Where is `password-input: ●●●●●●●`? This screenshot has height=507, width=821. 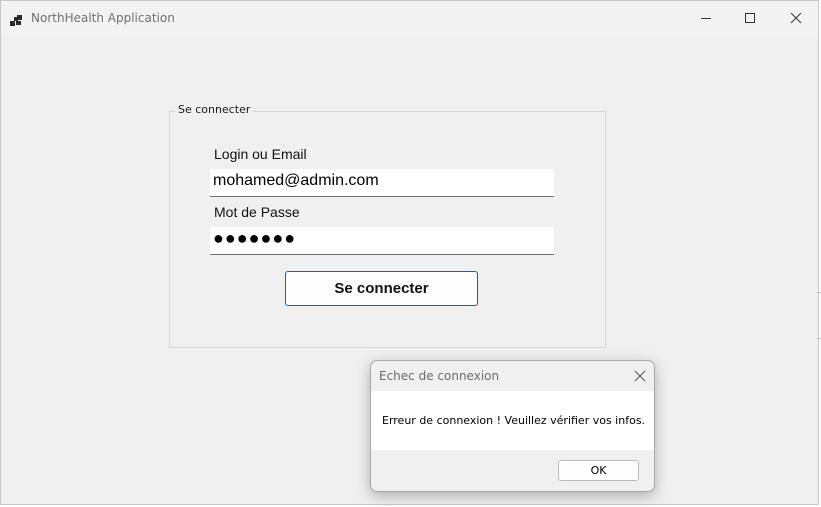 password-input: ●●●●●●● is located at coordinates (382, 241).